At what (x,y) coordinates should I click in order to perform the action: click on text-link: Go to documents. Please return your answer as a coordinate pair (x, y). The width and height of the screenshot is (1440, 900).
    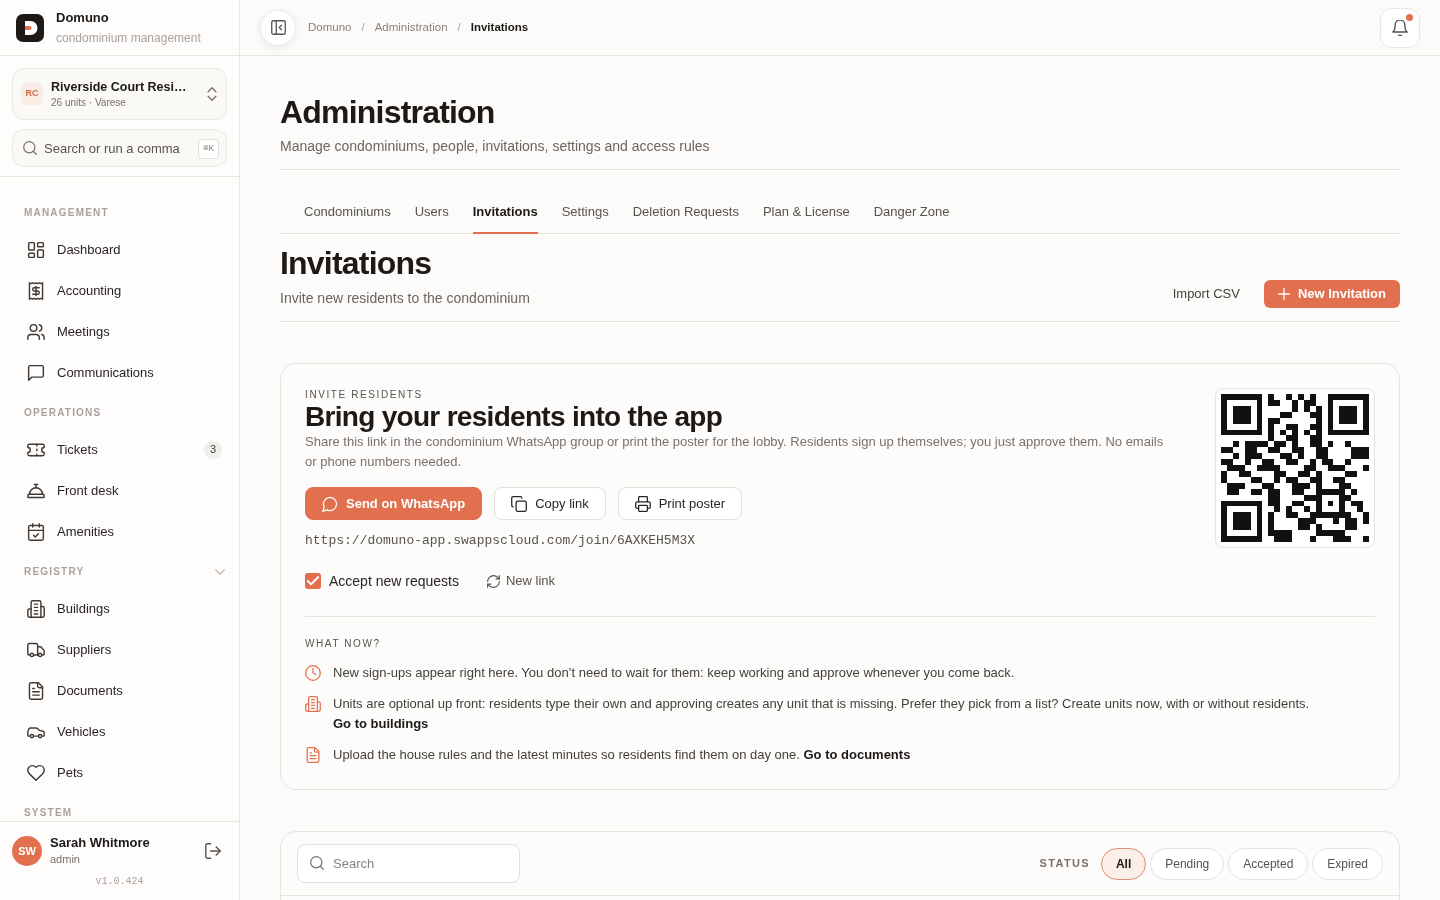
    Looking at the image, I should click on (857, 754).